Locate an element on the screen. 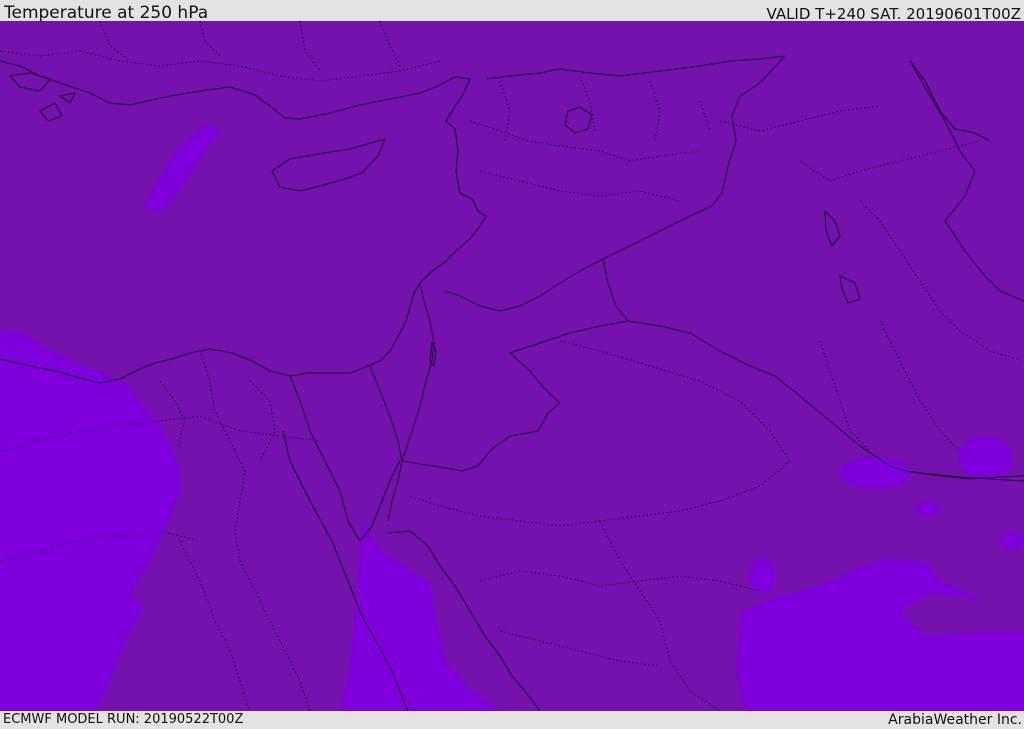 The height and width of the screenshot is (729, 1024). credit-label: ArabiaWeather Inc. is located at coordinates (955, 720).